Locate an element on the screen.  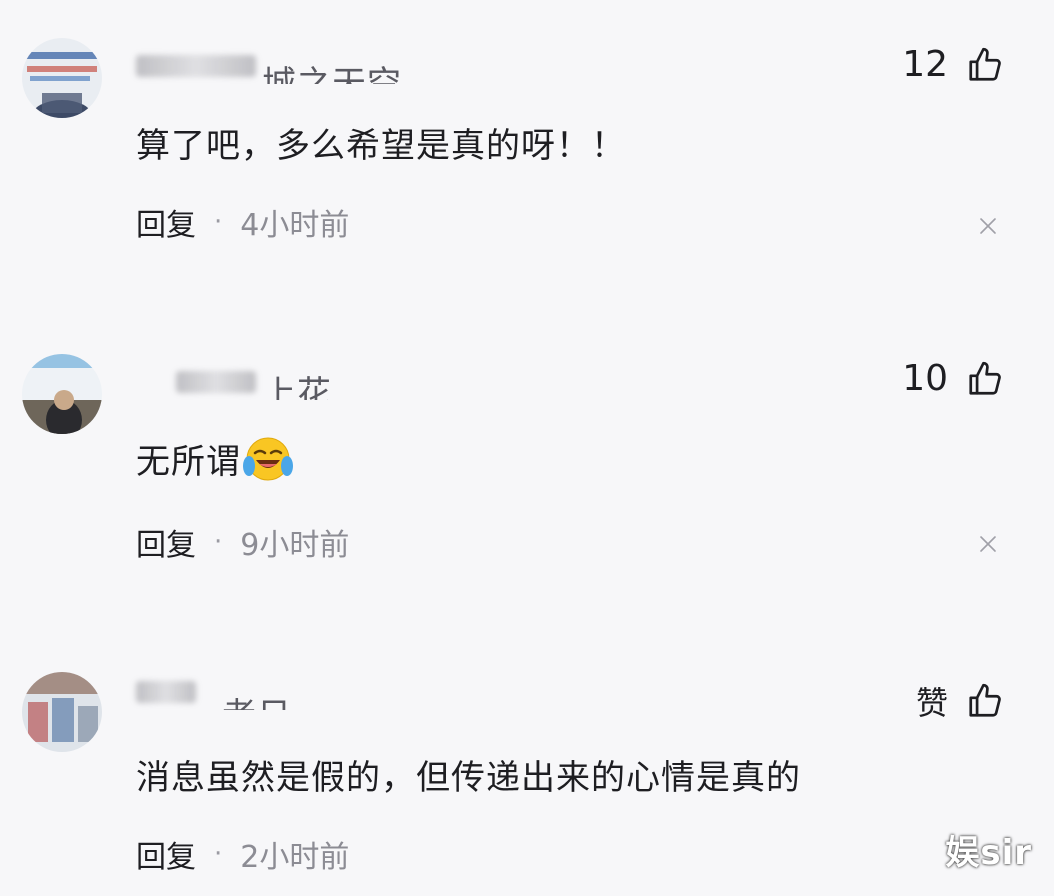
thumbs-up-icon is located at coordinates (985, 701).